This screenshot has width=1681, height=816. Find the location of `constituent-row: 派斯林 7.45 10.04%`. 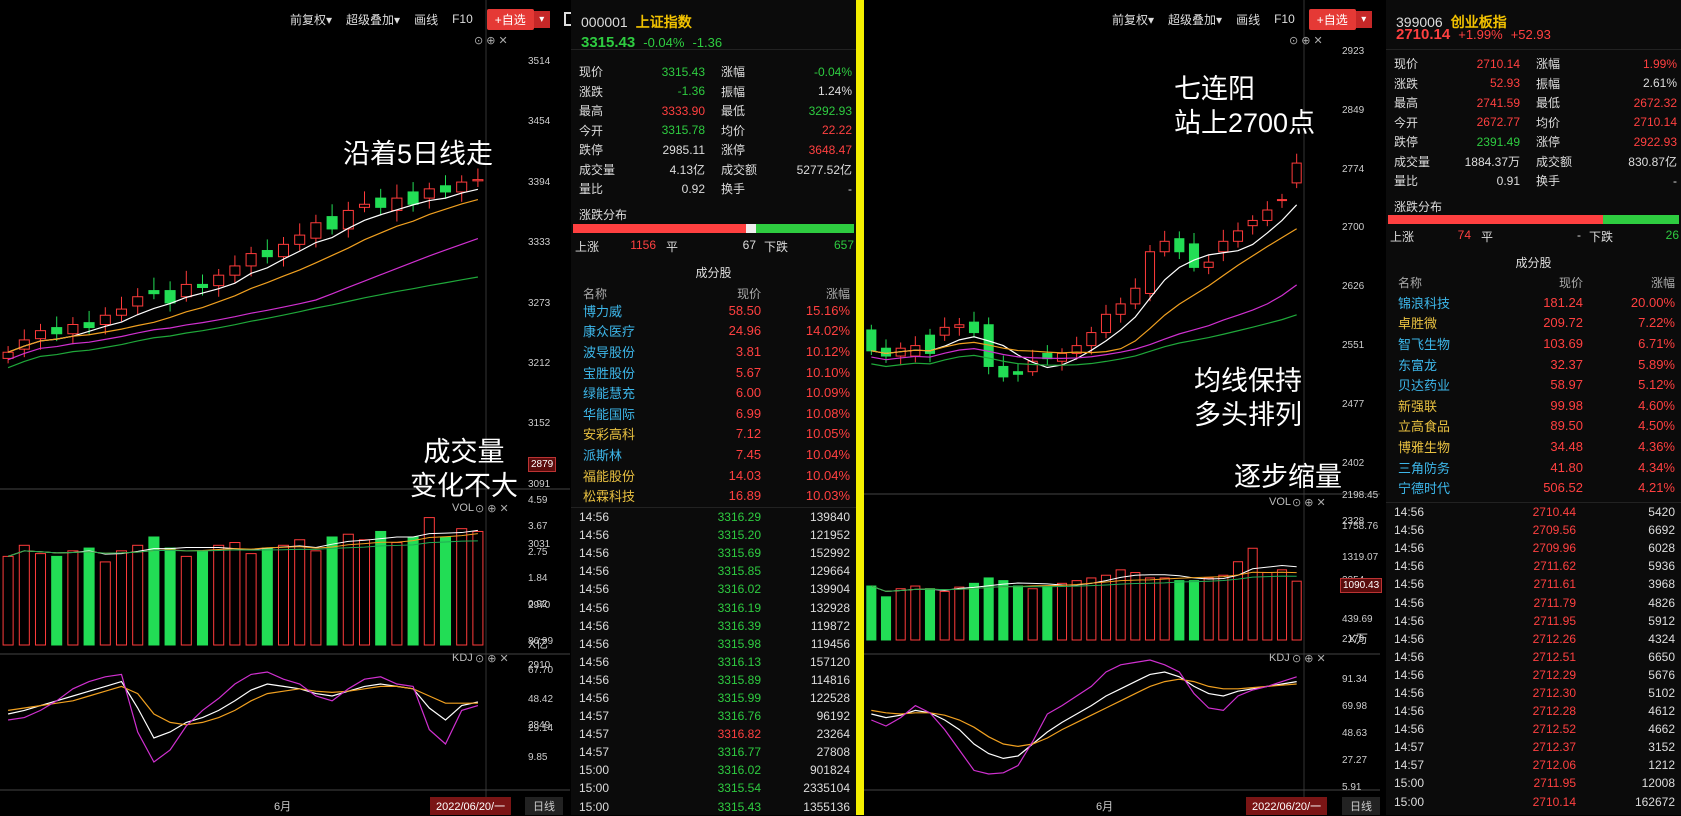

constituent-row: 派斯林 7.45 10.04% is located at coordinates (713, 454).